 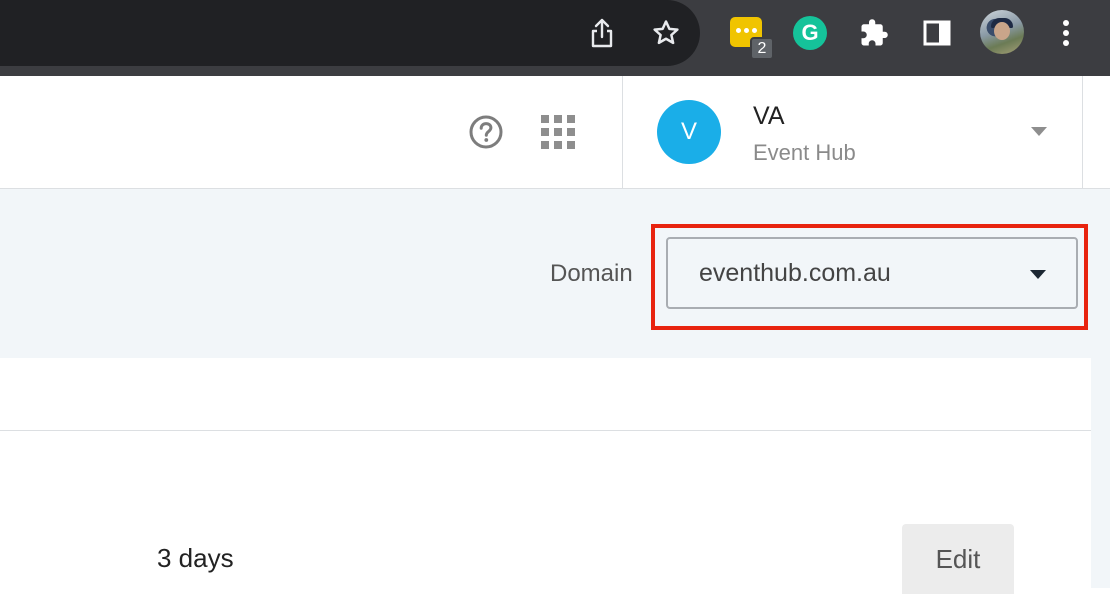 I want to click on account-menu: V VA Event Hub, so click(x=852, y=132).